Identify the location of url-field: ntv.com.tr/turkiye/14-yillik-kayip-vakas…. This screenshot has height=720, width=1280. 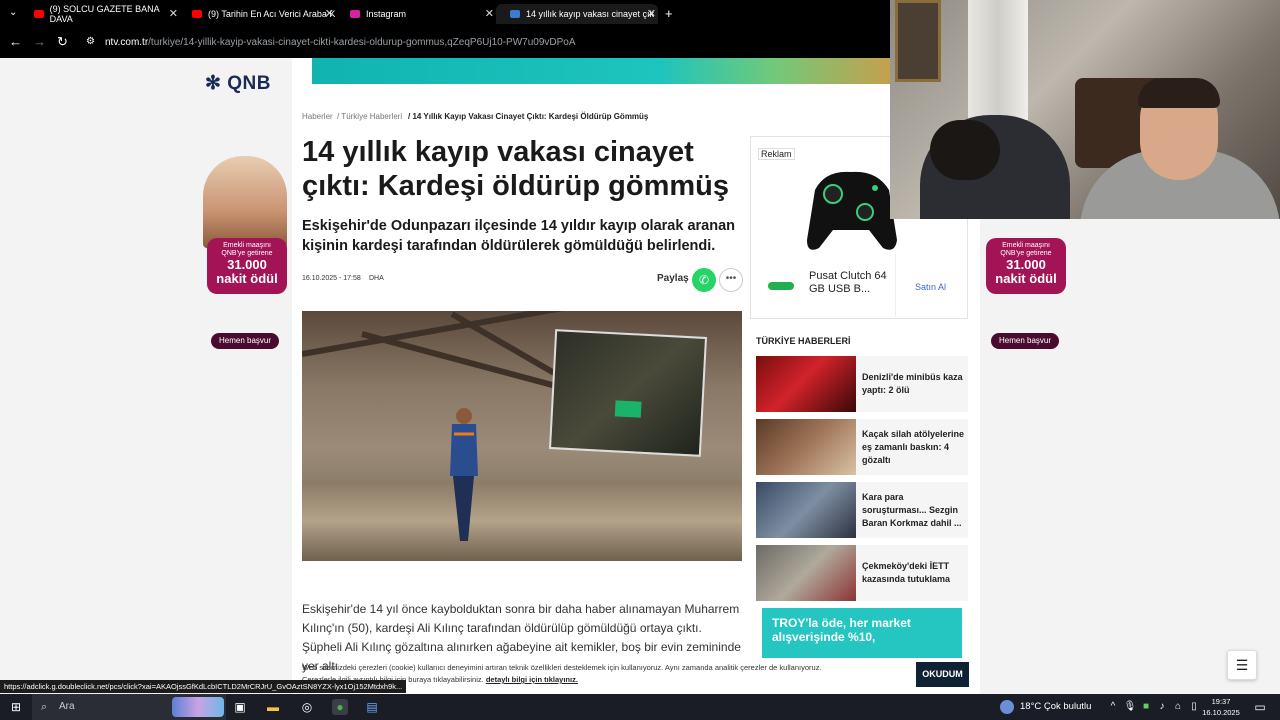
(340, 42).